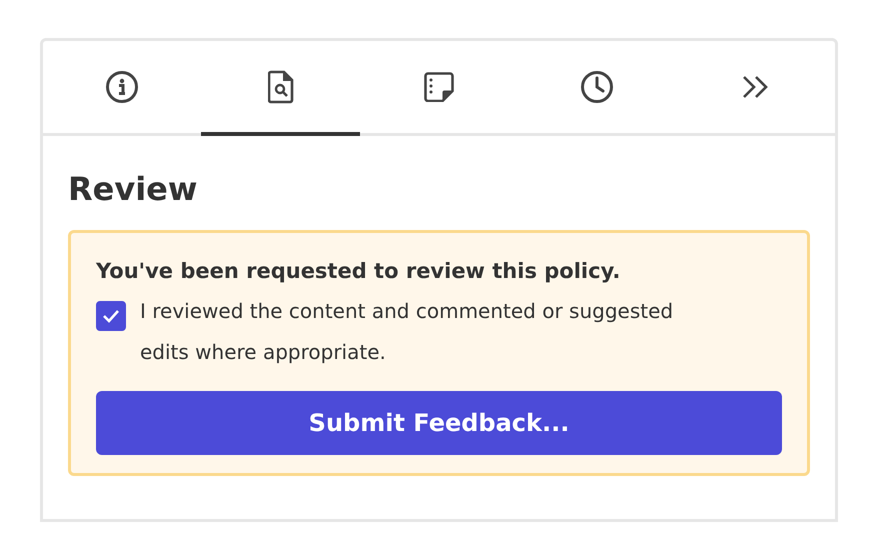 The image size is (878, 560). Describe the element at coordinates (281, 87) in the screenshot. I see `document-search-icon` at that location.